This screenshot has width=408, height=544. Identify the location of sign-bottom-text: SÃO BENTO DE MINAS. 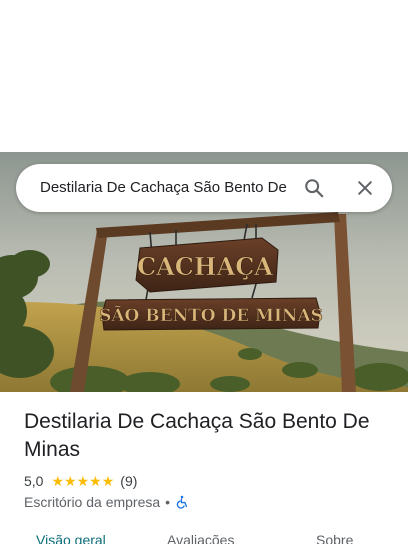
(211, 315).